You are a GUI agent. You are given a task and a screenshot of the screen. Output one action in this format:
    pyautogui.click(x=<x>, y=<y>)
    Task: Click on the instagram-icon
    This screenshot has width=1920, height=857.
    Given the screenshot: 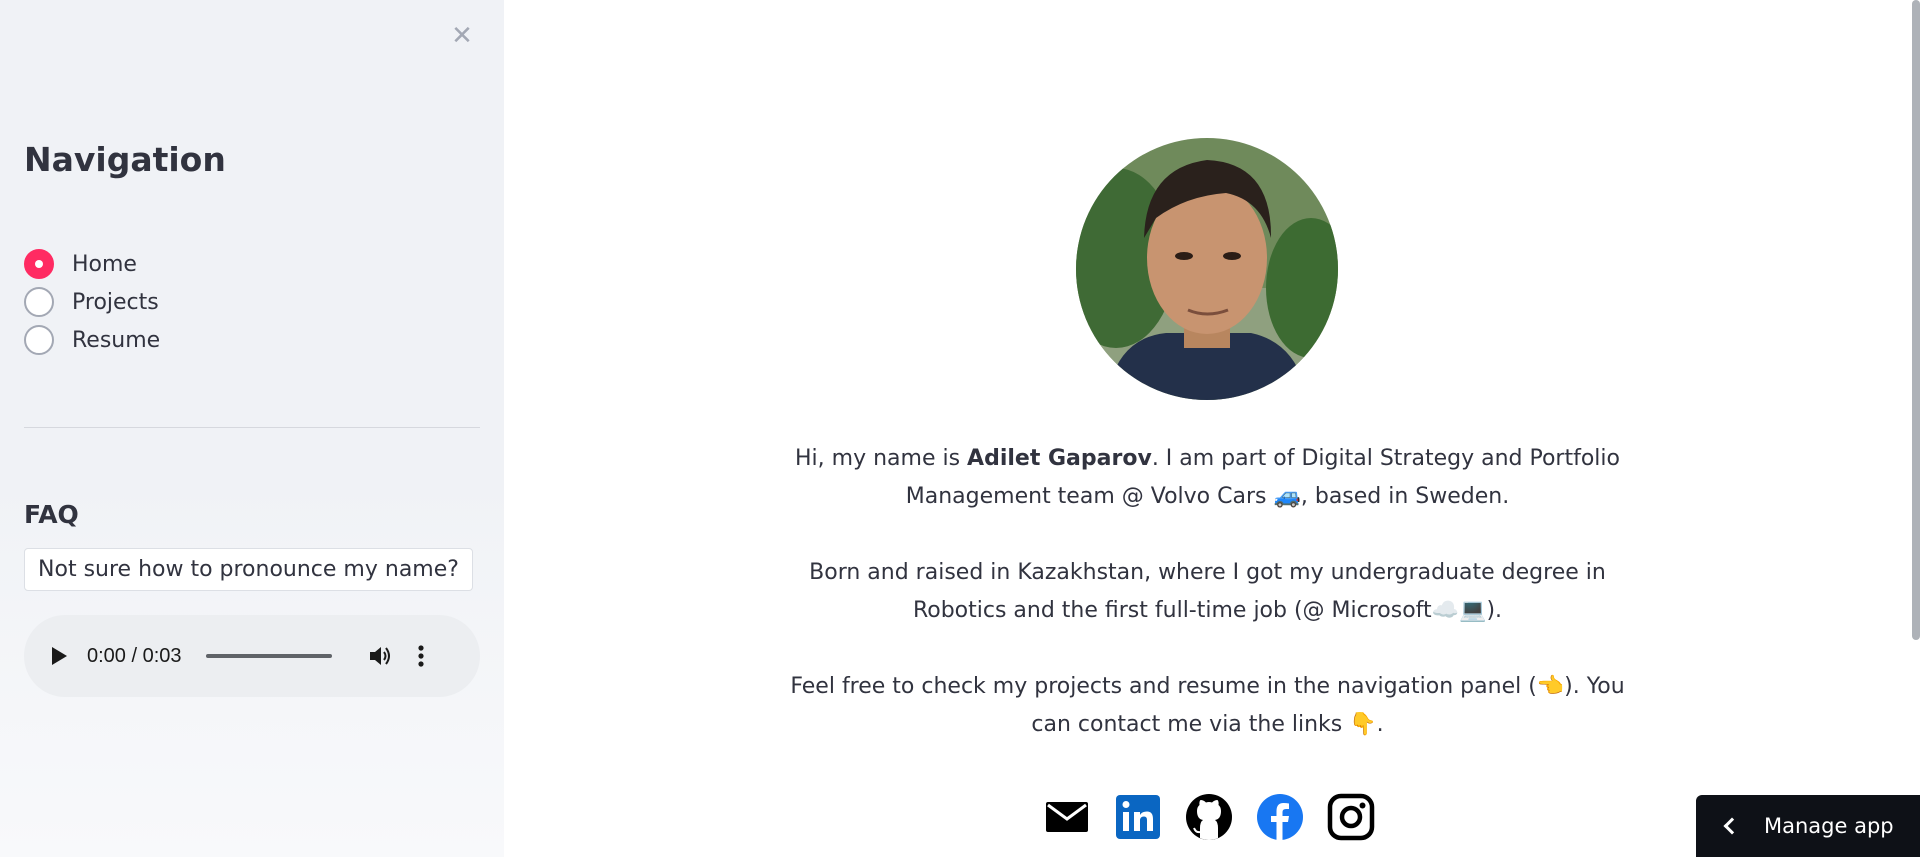 What is the action you would take?
    pyautogui.click(x=1351, y=817)
    